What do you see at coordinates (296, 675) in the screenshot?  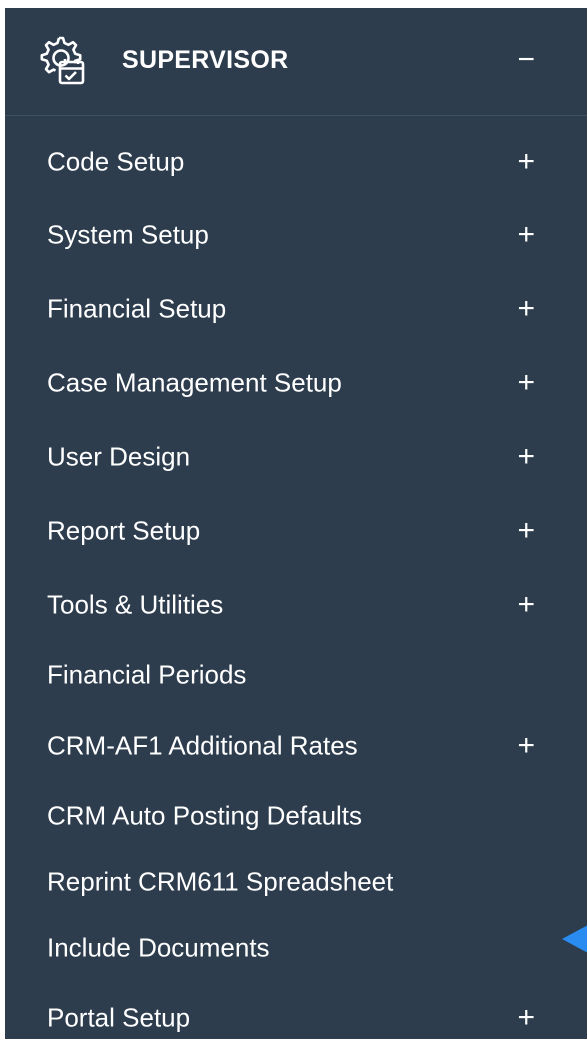 I see `menu-item-financial-periods: Financial Periods` at bounding box center [296, 675].